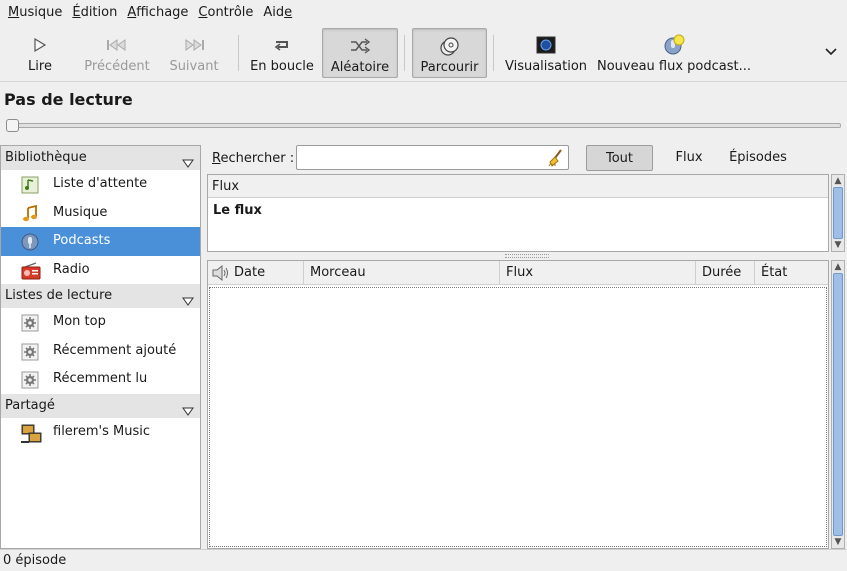 The width and height of the screenshot is (847, 571). Describe the element at coordinates (423, 12) in the screenshot. I see `menubar: Musique Édition Affichage Contrôle Aide` at that location.